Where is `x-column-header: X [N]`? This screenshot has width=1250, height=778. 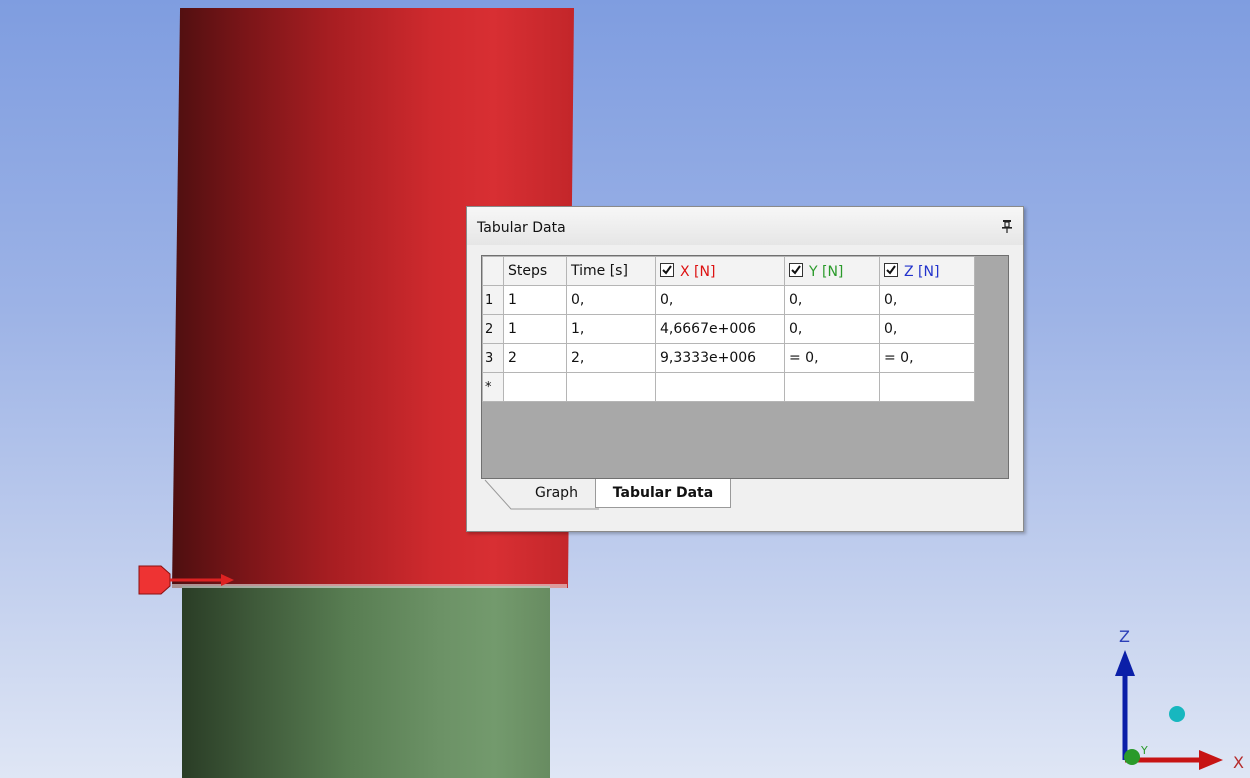 x-column-header: X [N] is located at coordinates (720, 271).